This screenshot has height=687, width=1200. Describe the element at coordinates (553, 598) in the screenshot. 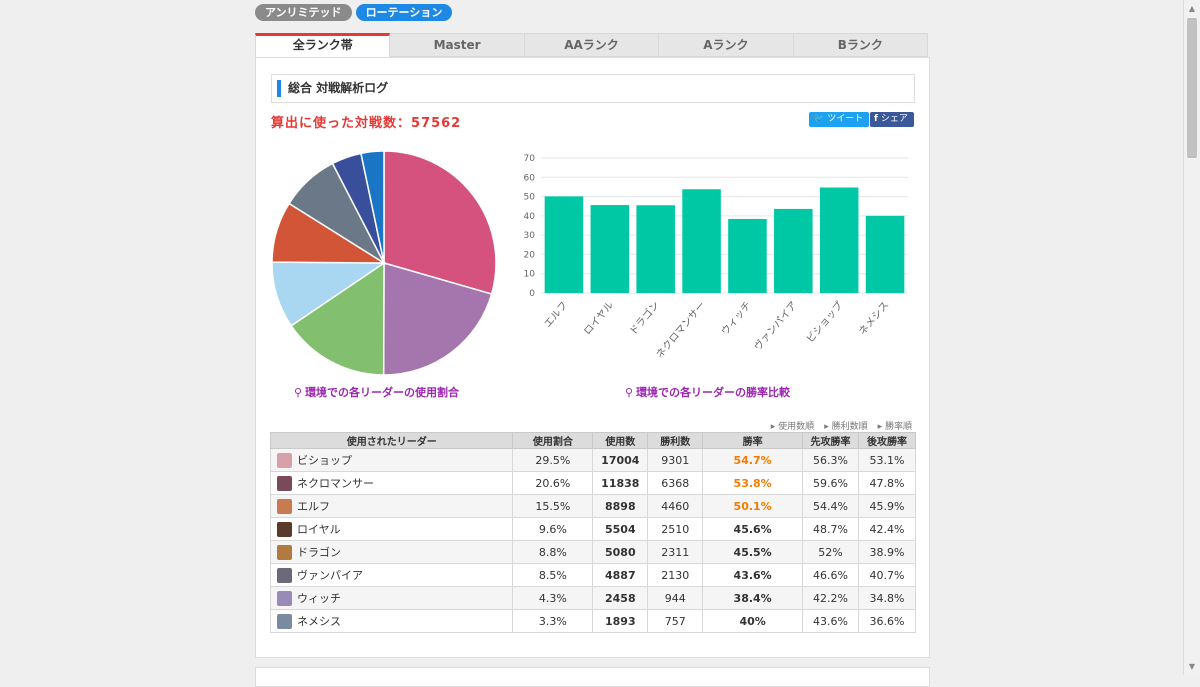

I see `usage-rate-cell: 4.3%` at that location.